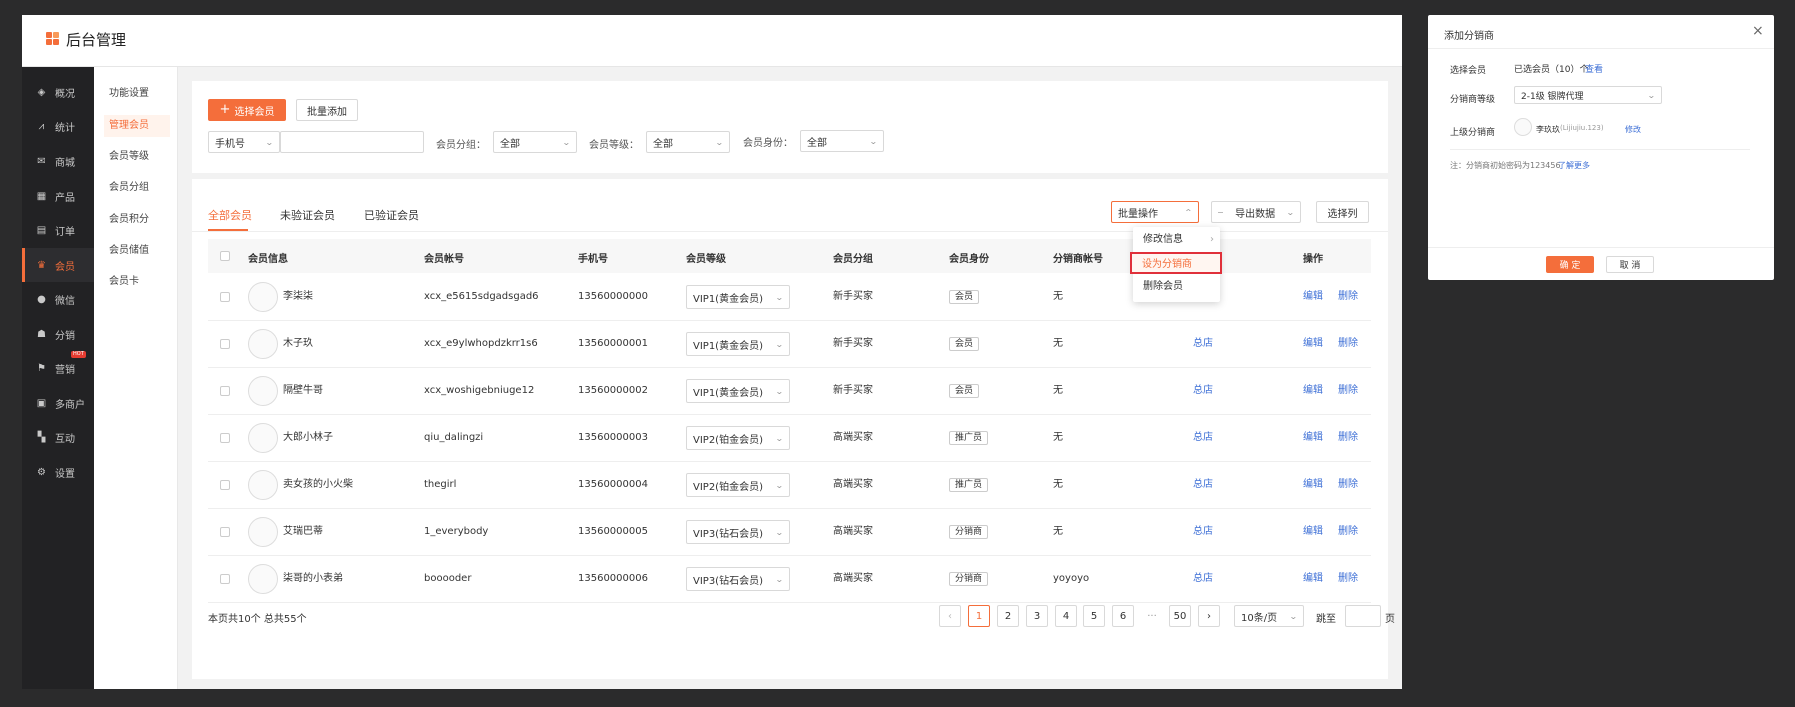 Image resolution: width=1795 pixels, height=707 pixels. What do you see at coordinates (1176, 240) in the screenshot?
I see `menu-item-edit-info: 修改信息 ›` at bounding box center [1176, 240].